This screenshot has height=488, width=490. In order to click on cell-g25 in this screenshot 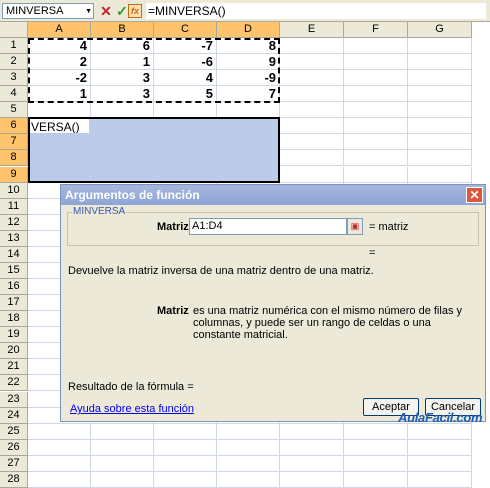, I will do `click(440, 432)`.